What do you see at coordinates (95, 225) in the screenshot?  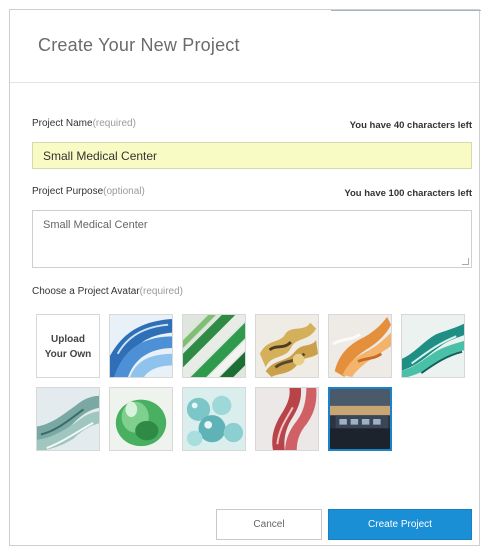 I see `project-purpose-text: Small Medical Center` at bounding box center [95, 225].